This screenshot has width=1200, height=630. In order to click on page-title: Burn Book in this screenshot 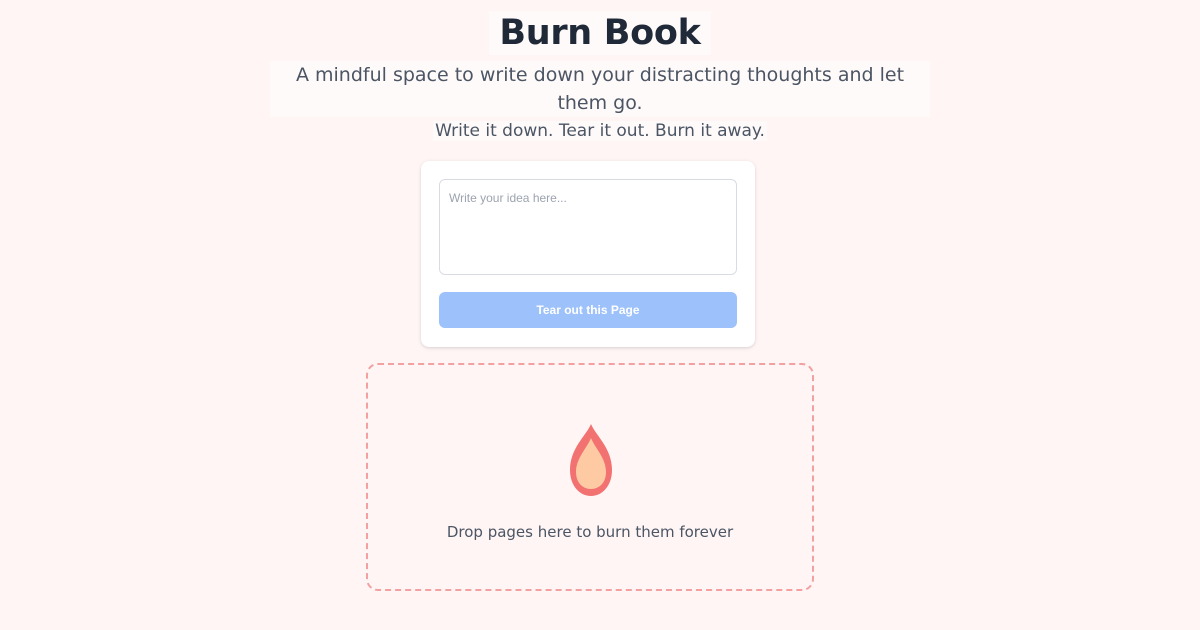, I will do `click(600, 33)`.